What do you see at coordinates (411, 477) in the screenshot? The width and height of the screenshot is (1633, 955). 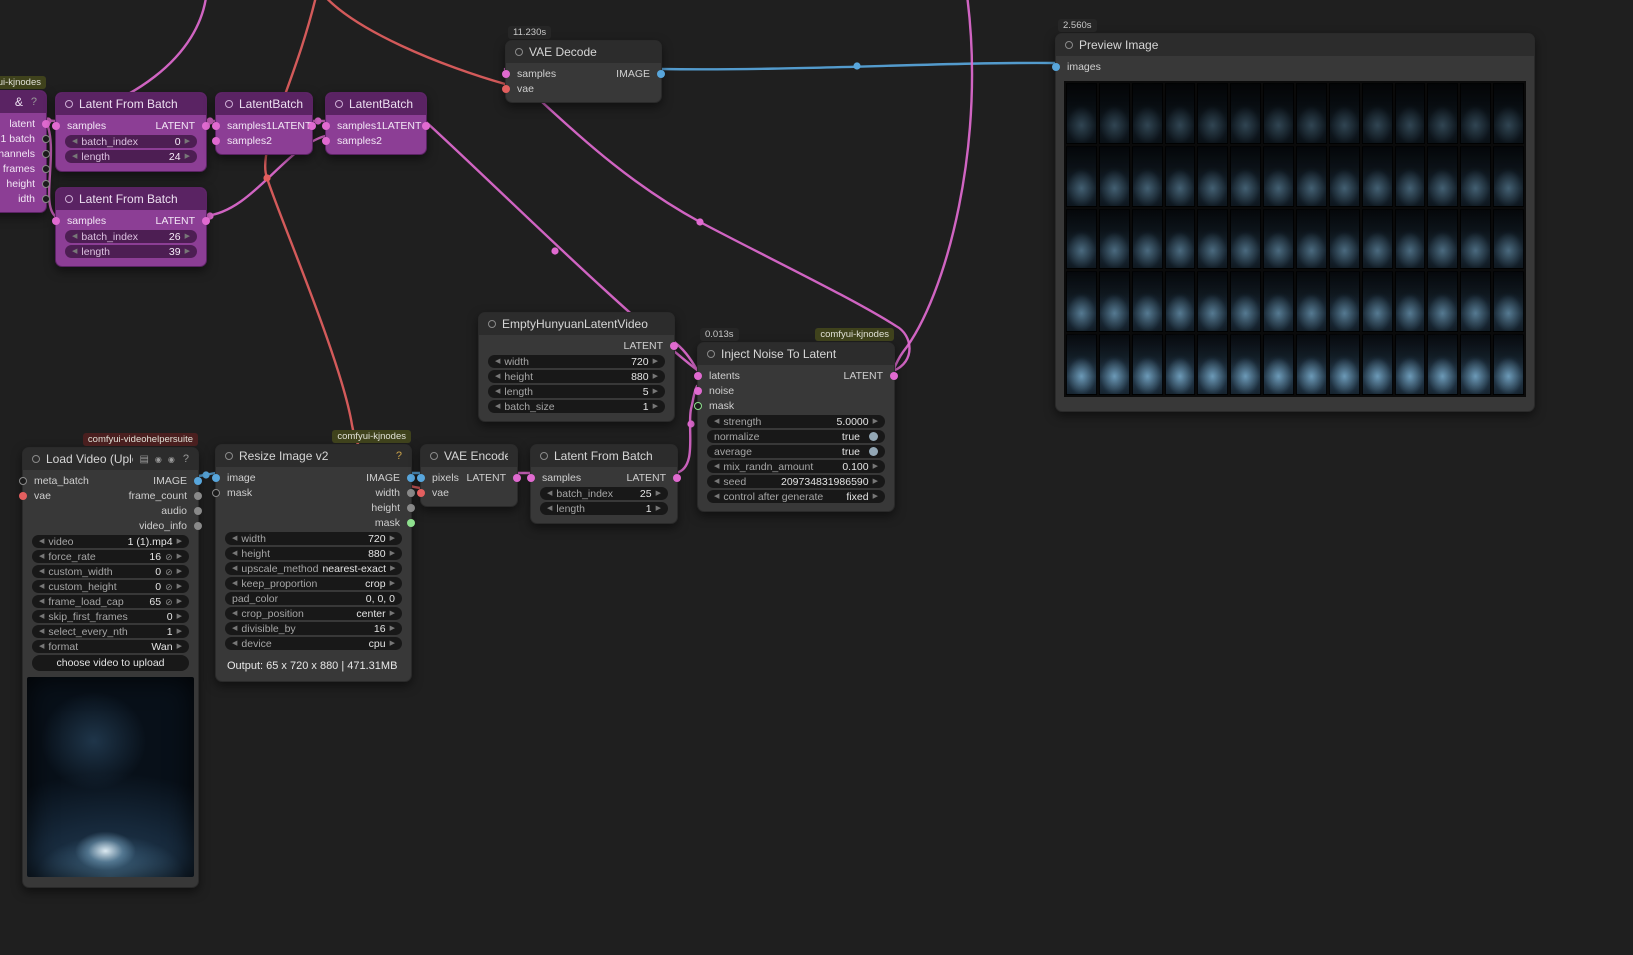 I see `resize-image-v2-node-image-out-dot` at bounding box center [411, 477].